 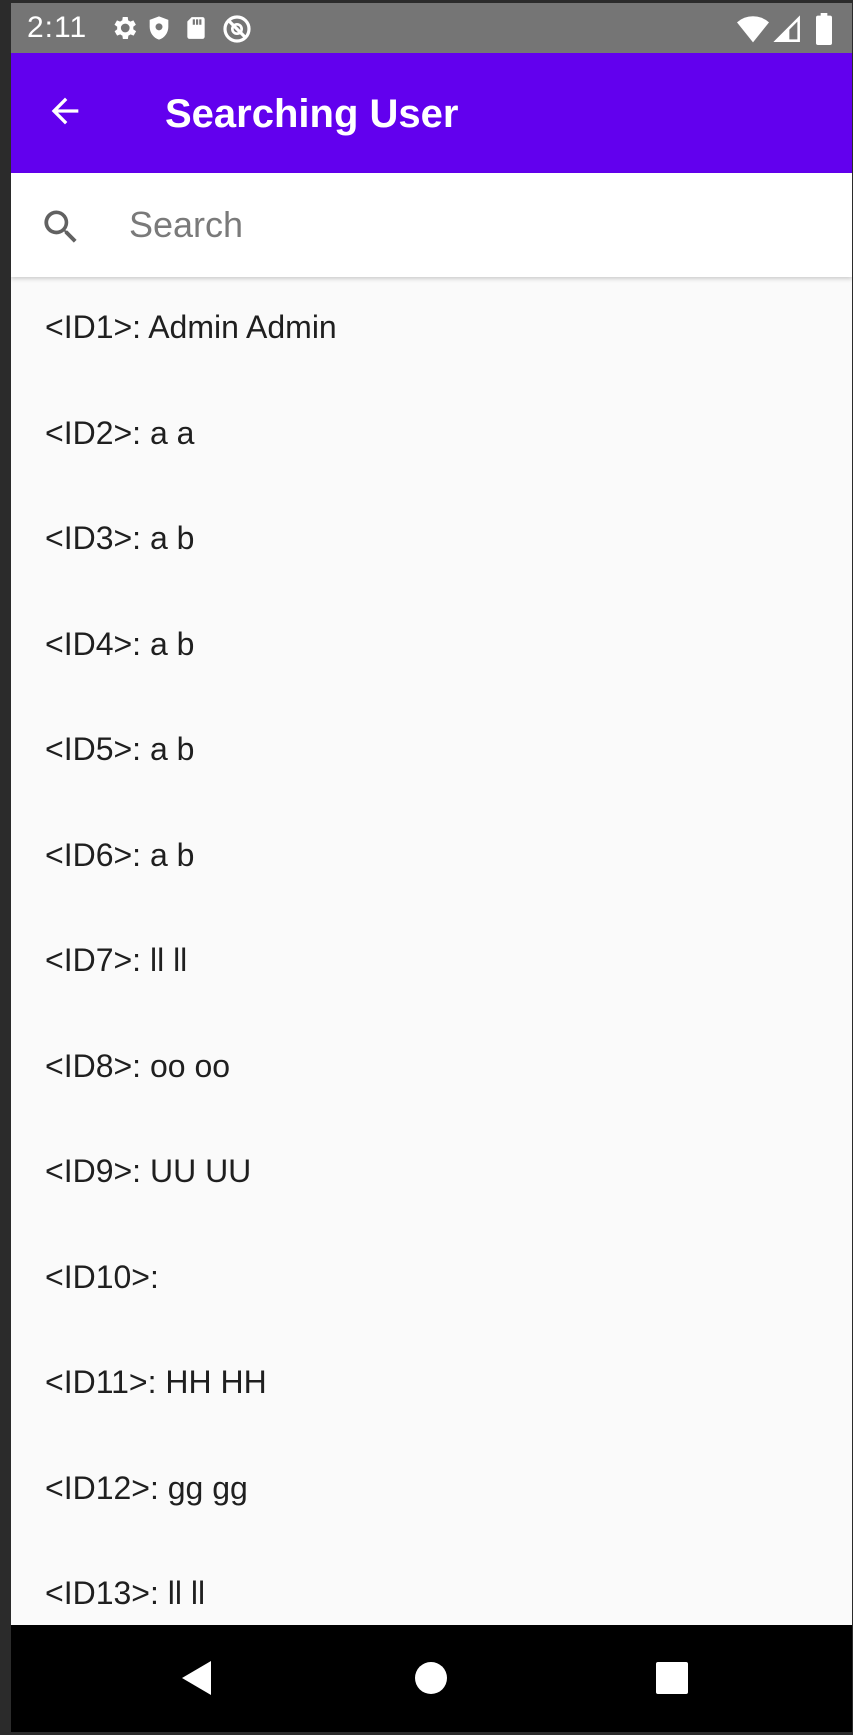 I want to click on user-label: <ID11>: HH HH, so click(x=156, y=1382).